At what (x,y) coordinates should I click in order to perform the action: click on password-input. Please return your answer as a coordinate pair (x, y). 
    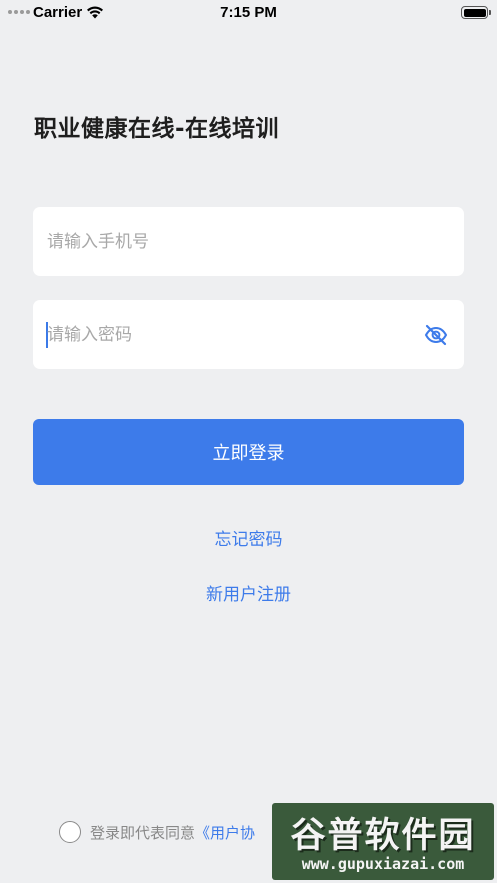
    Looking at the image, I should click on (227, 334).